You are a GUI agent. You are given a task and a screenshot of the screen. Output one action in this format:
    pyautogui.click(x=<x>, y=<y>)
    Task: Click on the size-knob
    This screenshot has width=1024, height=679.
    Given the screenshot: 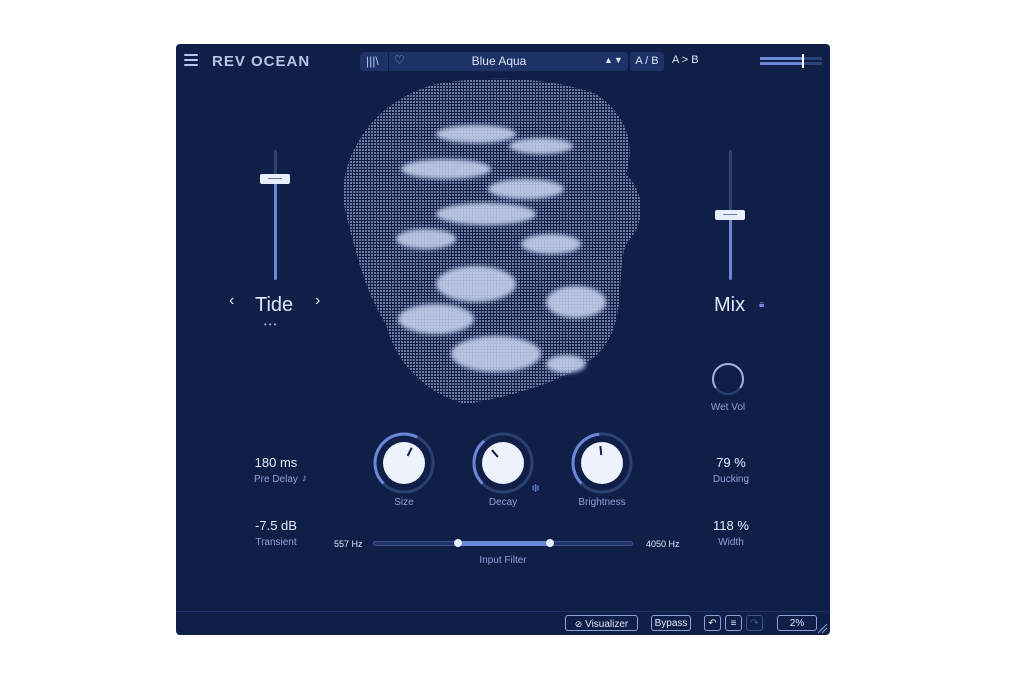 What is the action you would take?
    pyautogui.click(x=404, y=463)
    